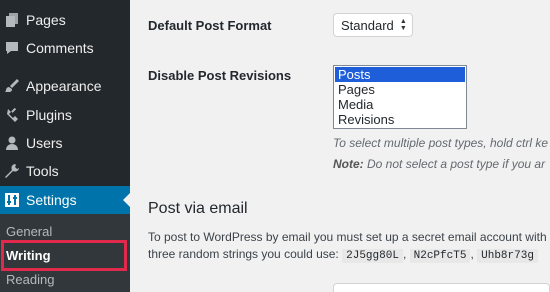  What do you see at coordinates (65, 143) in the screenshot?
I see `sidebar-item-users: Users` at bounding box center [65, 143].